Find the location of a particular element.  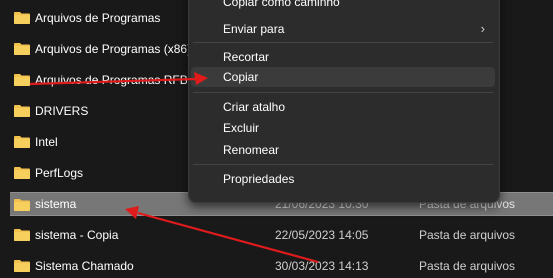

menu-item-label: Propriedades is located at coordinates (259, 179).